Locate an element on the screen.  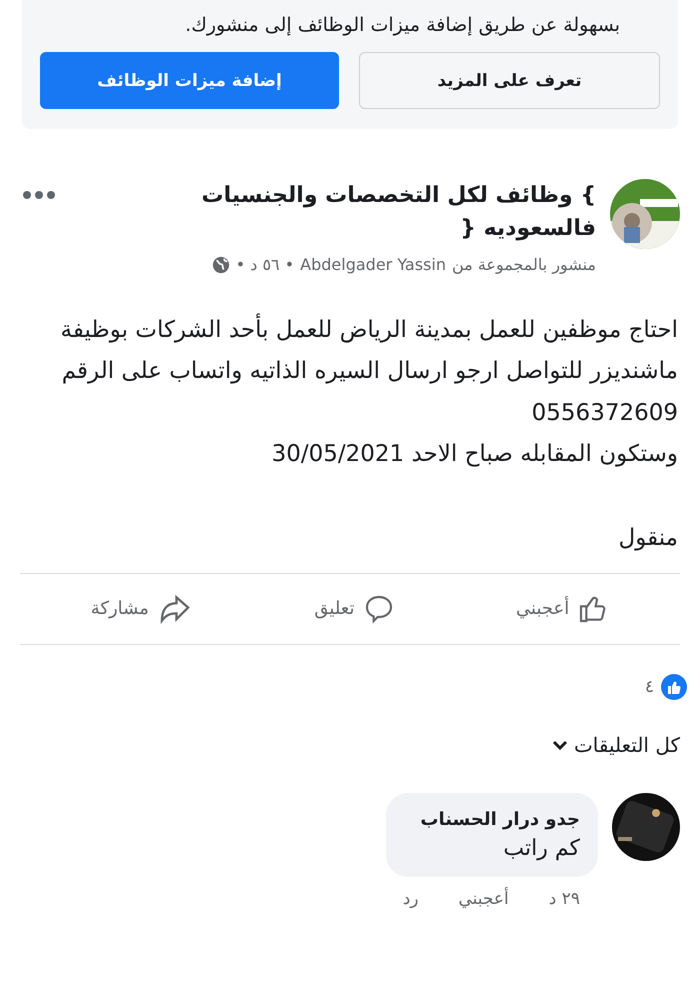
like-button: أعجبني is located at coordinates (563, 609).